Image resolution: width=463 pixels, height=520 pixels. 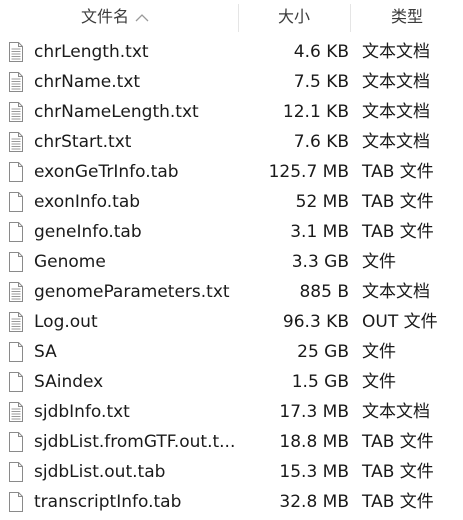 What do you see at coordinates (314, 502) in the screenshot?
I see `file-size: 32.8 MB` at bounding box center [314, 502].